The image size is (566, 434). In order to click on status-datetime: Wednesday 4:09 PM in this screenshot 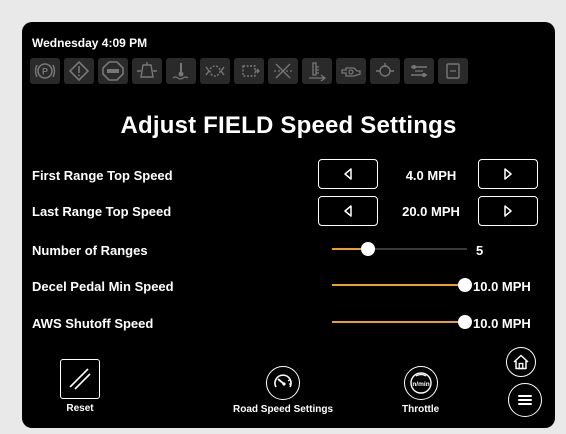, I will do `click(90, 43)`.